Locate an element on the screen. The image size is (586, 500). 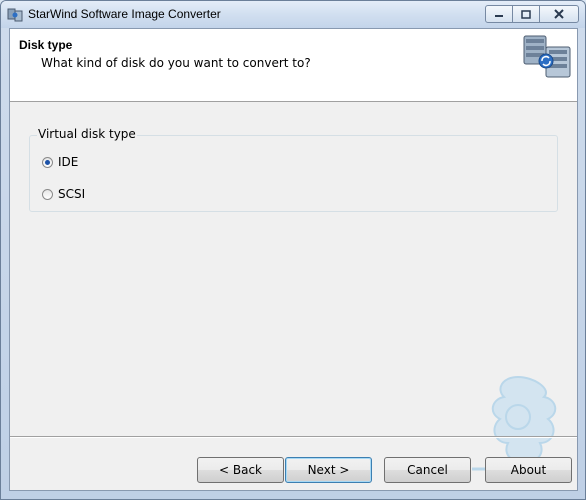
radio-selected-dot is located at coordinates (47, 162).